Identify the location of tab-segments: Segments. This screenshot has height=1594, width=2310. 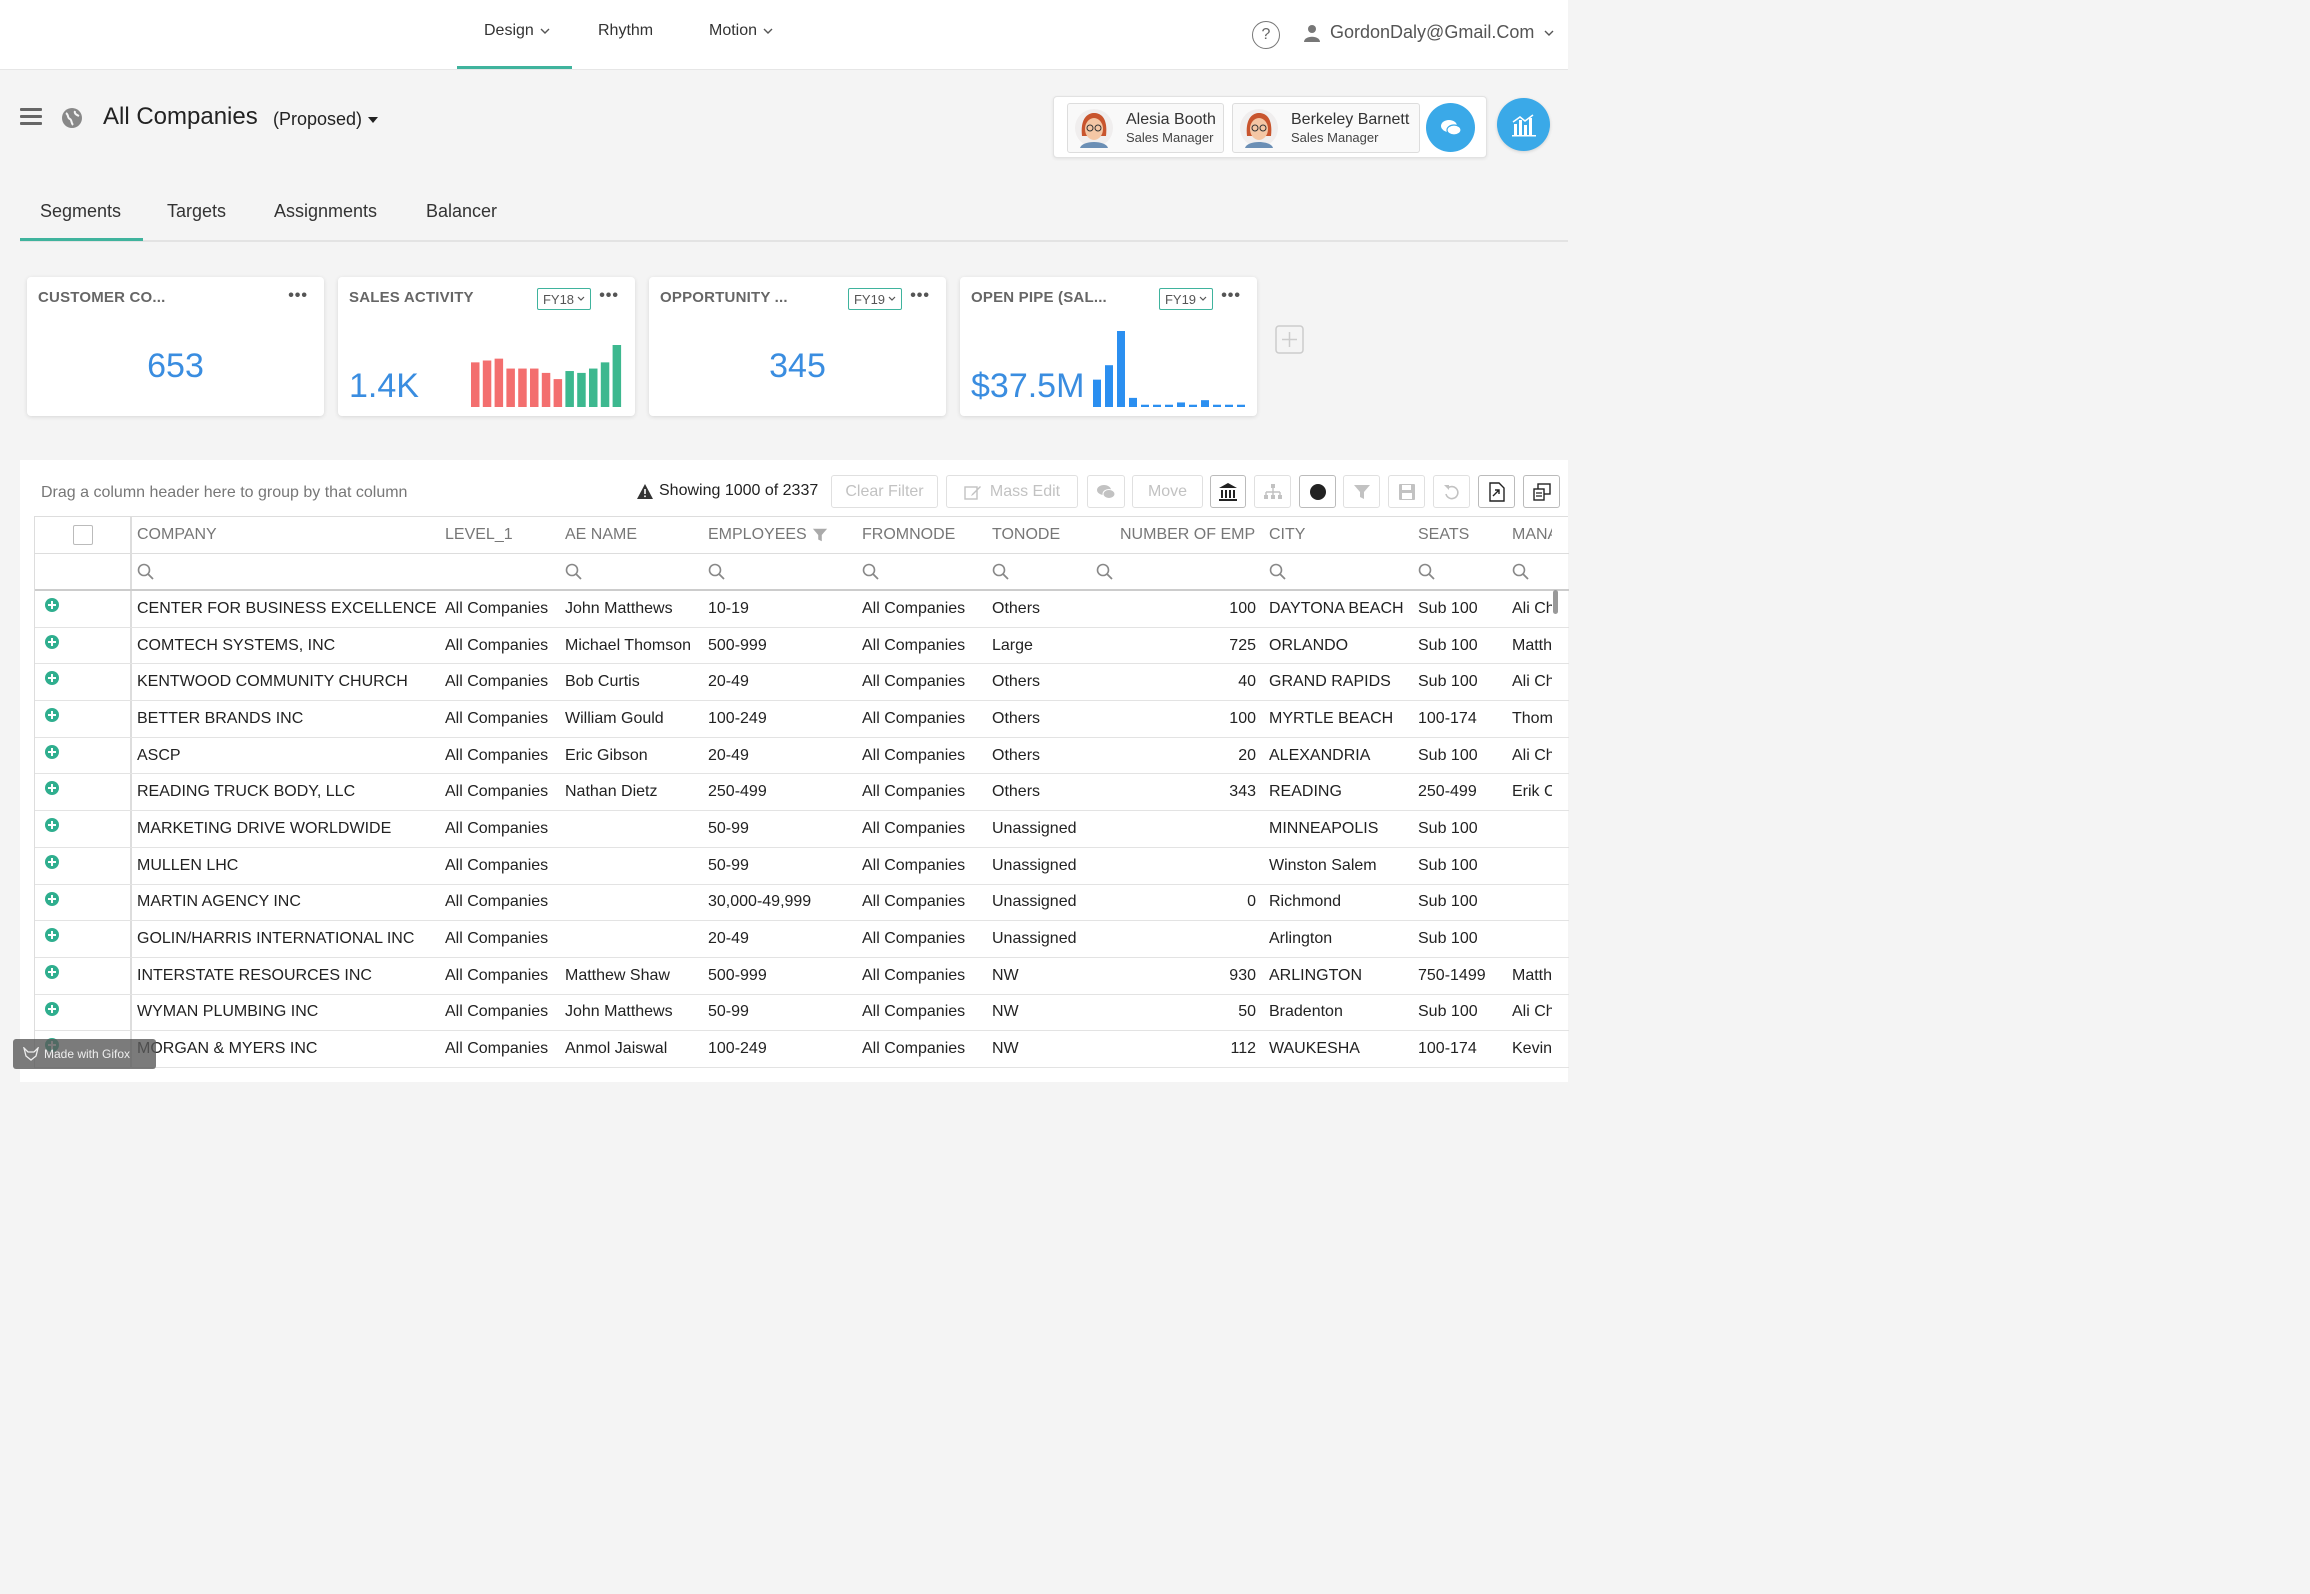
(80, 211).